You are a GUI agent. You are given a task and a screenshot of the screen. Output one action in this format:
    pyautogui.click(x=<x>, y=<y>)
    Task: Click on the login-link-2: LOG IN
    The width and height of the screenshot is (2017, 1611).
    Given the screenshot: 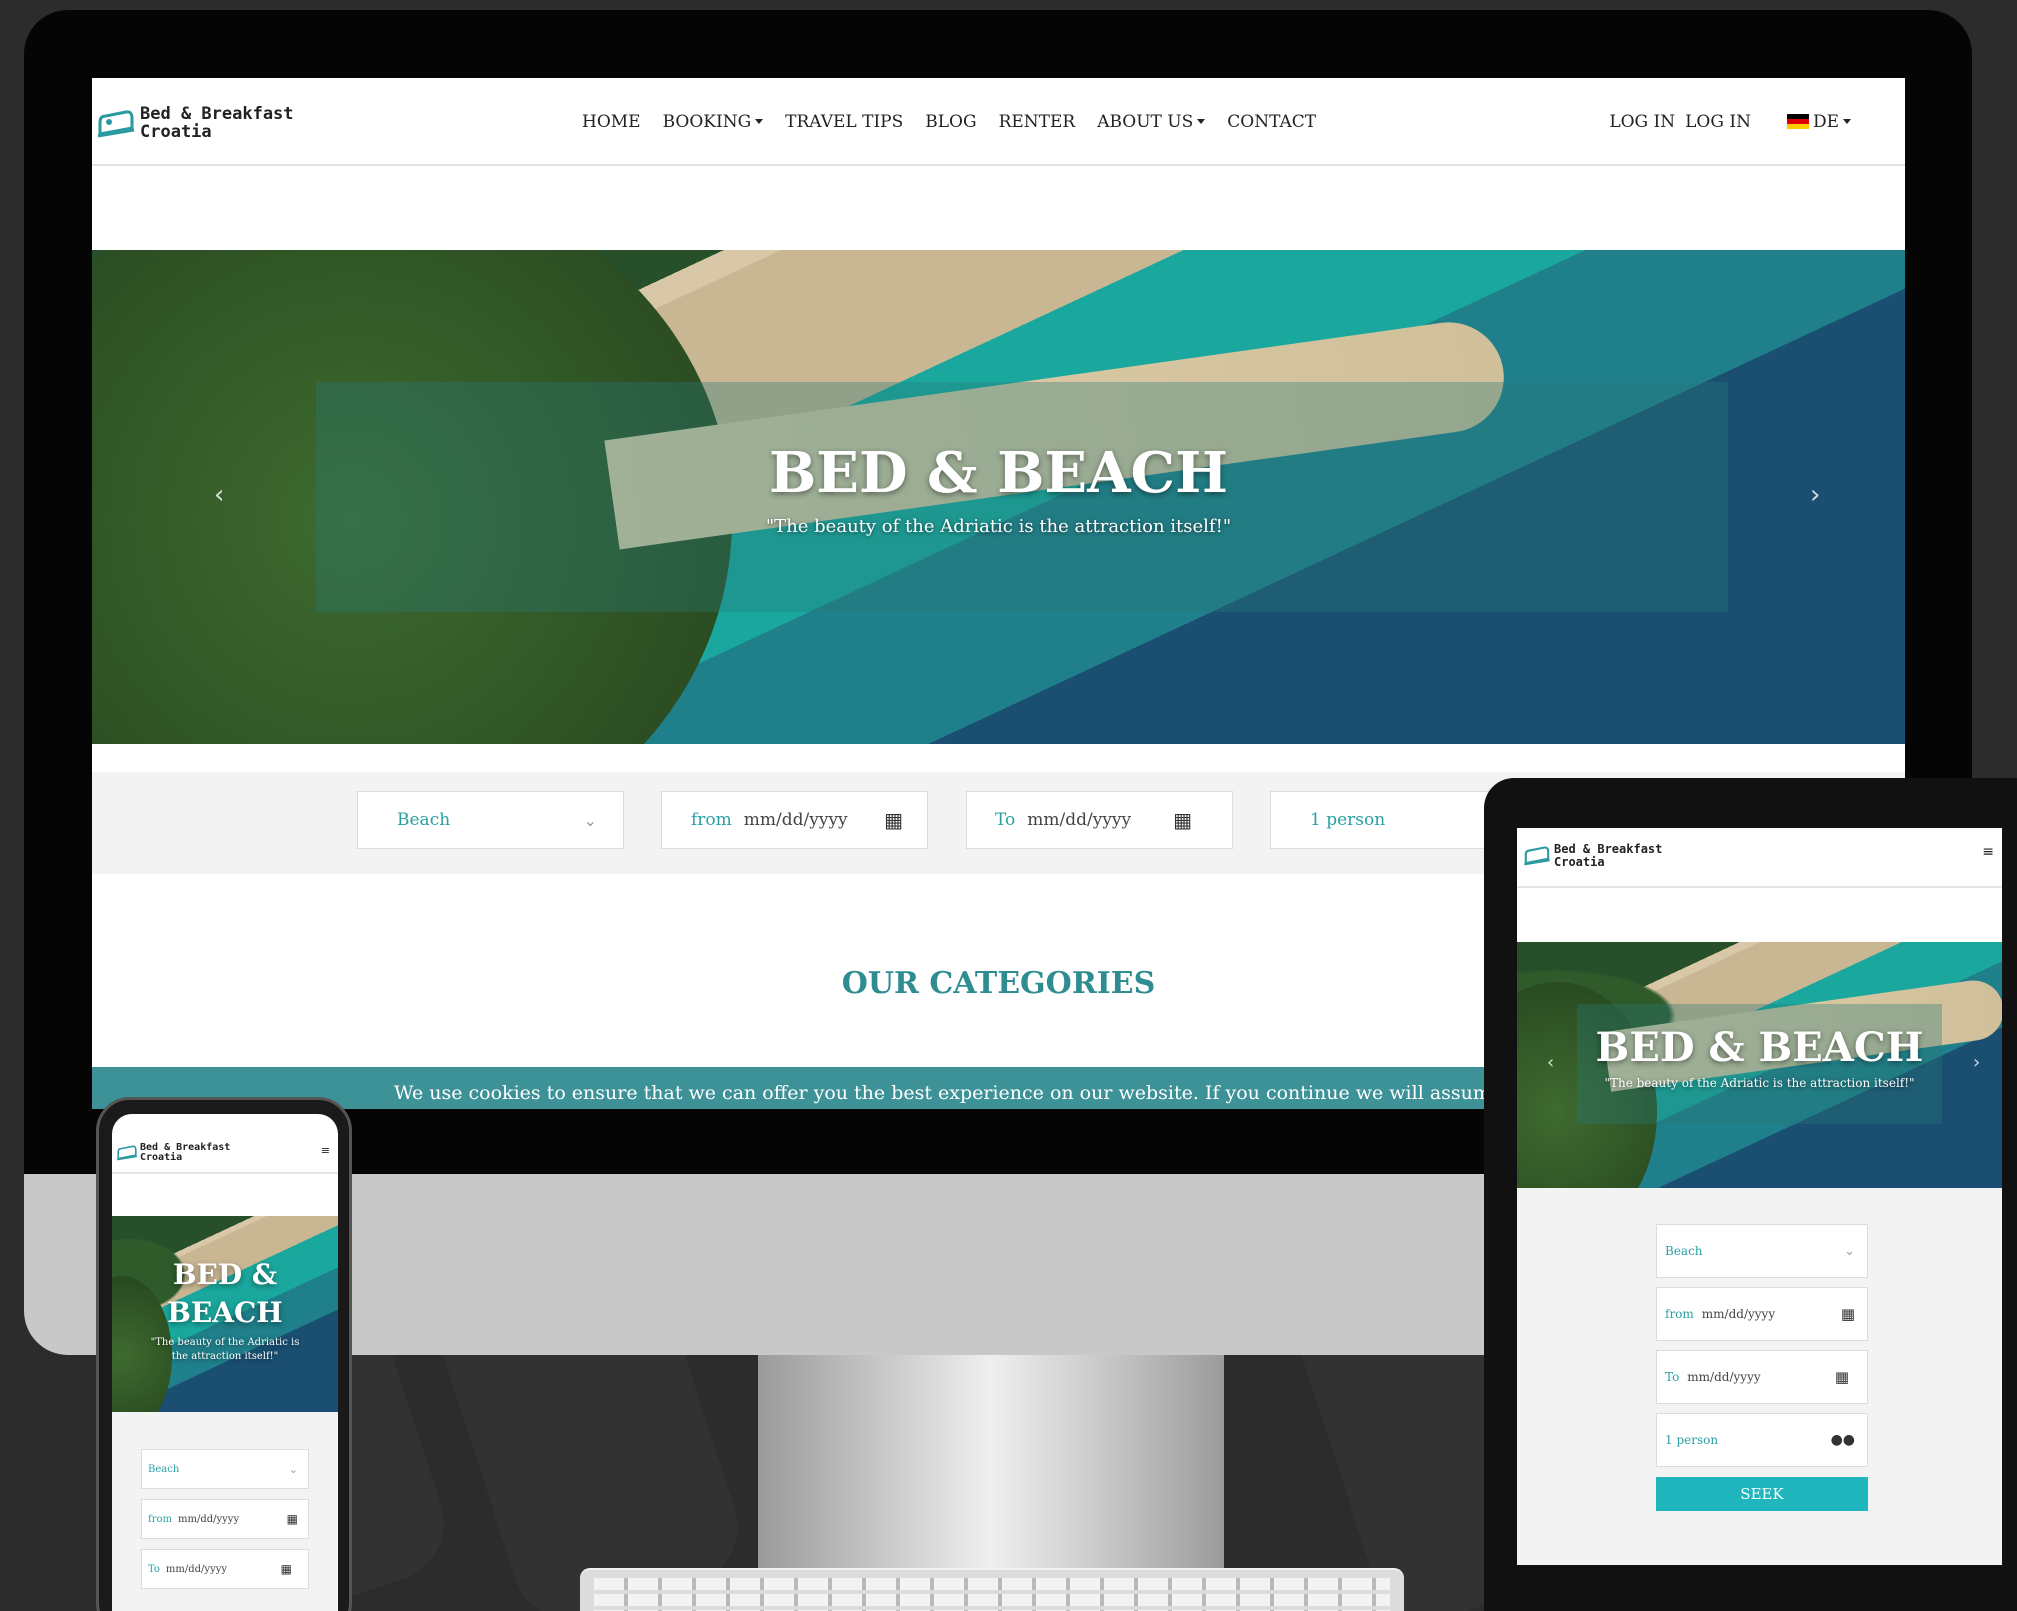 What is the action you would take?
    pyautogui.click(x=1718, y=122)
    